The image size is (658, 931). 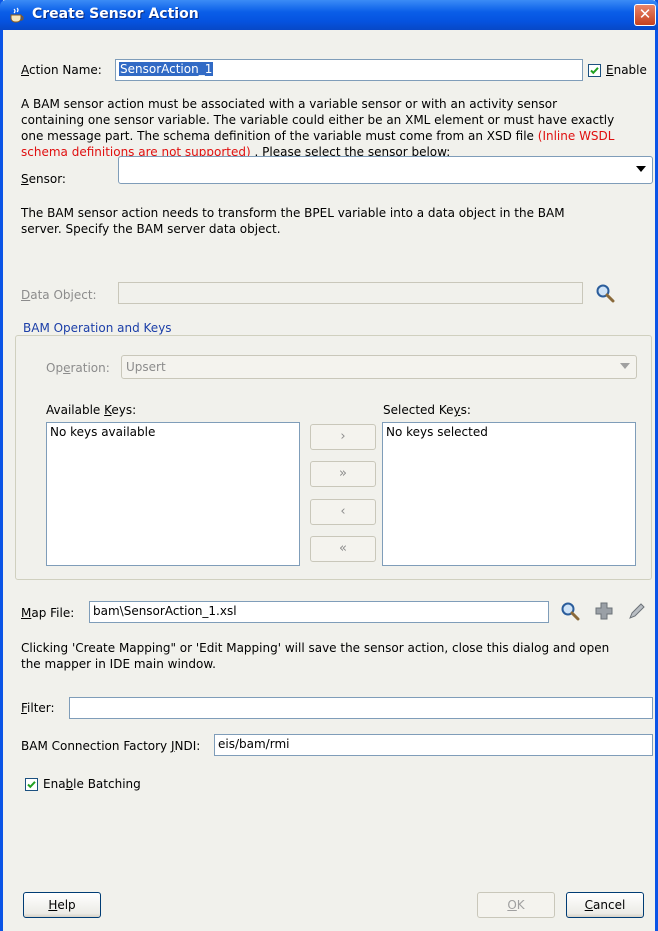 I want to click on action-name-input: SensorAction_1, so click(x=349, y=70).